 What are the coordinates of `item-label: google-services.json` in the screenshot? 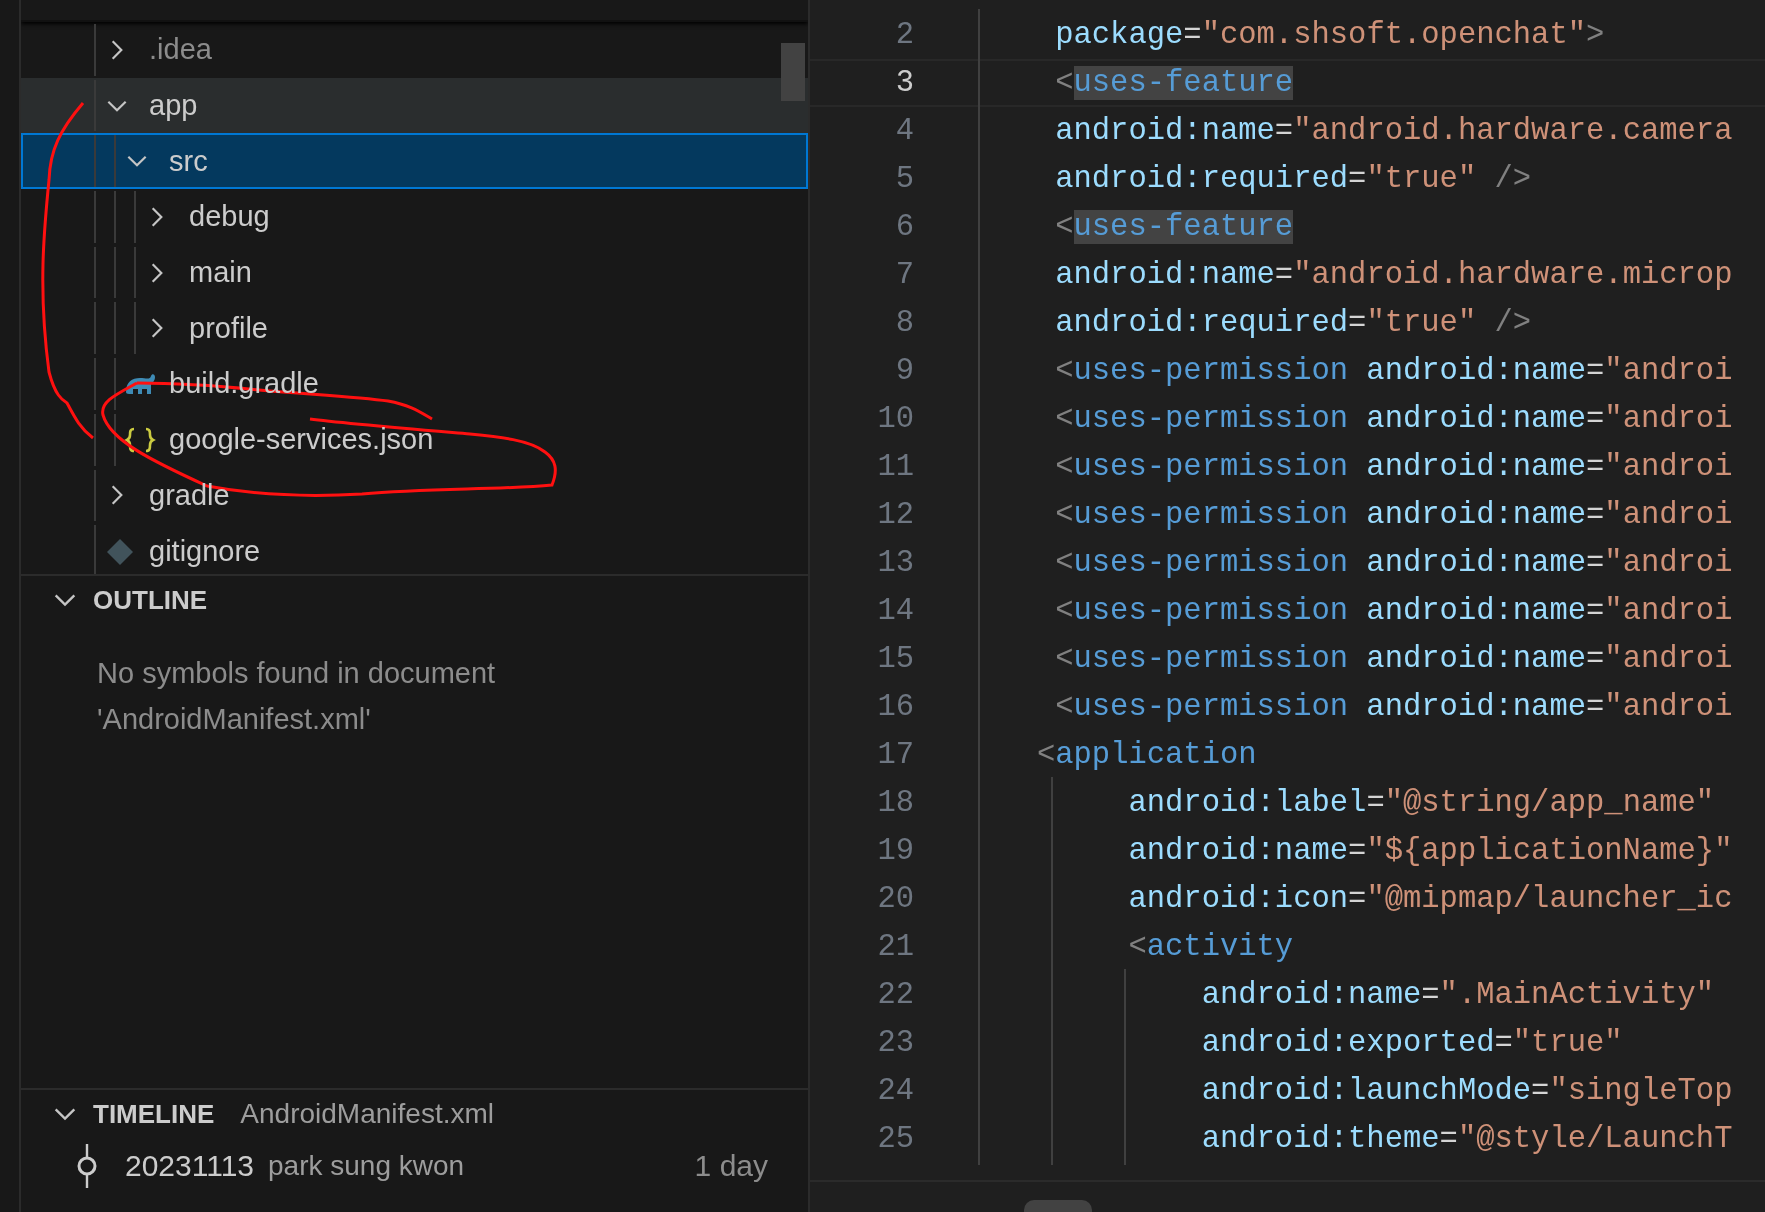 It's located at (301, 440).